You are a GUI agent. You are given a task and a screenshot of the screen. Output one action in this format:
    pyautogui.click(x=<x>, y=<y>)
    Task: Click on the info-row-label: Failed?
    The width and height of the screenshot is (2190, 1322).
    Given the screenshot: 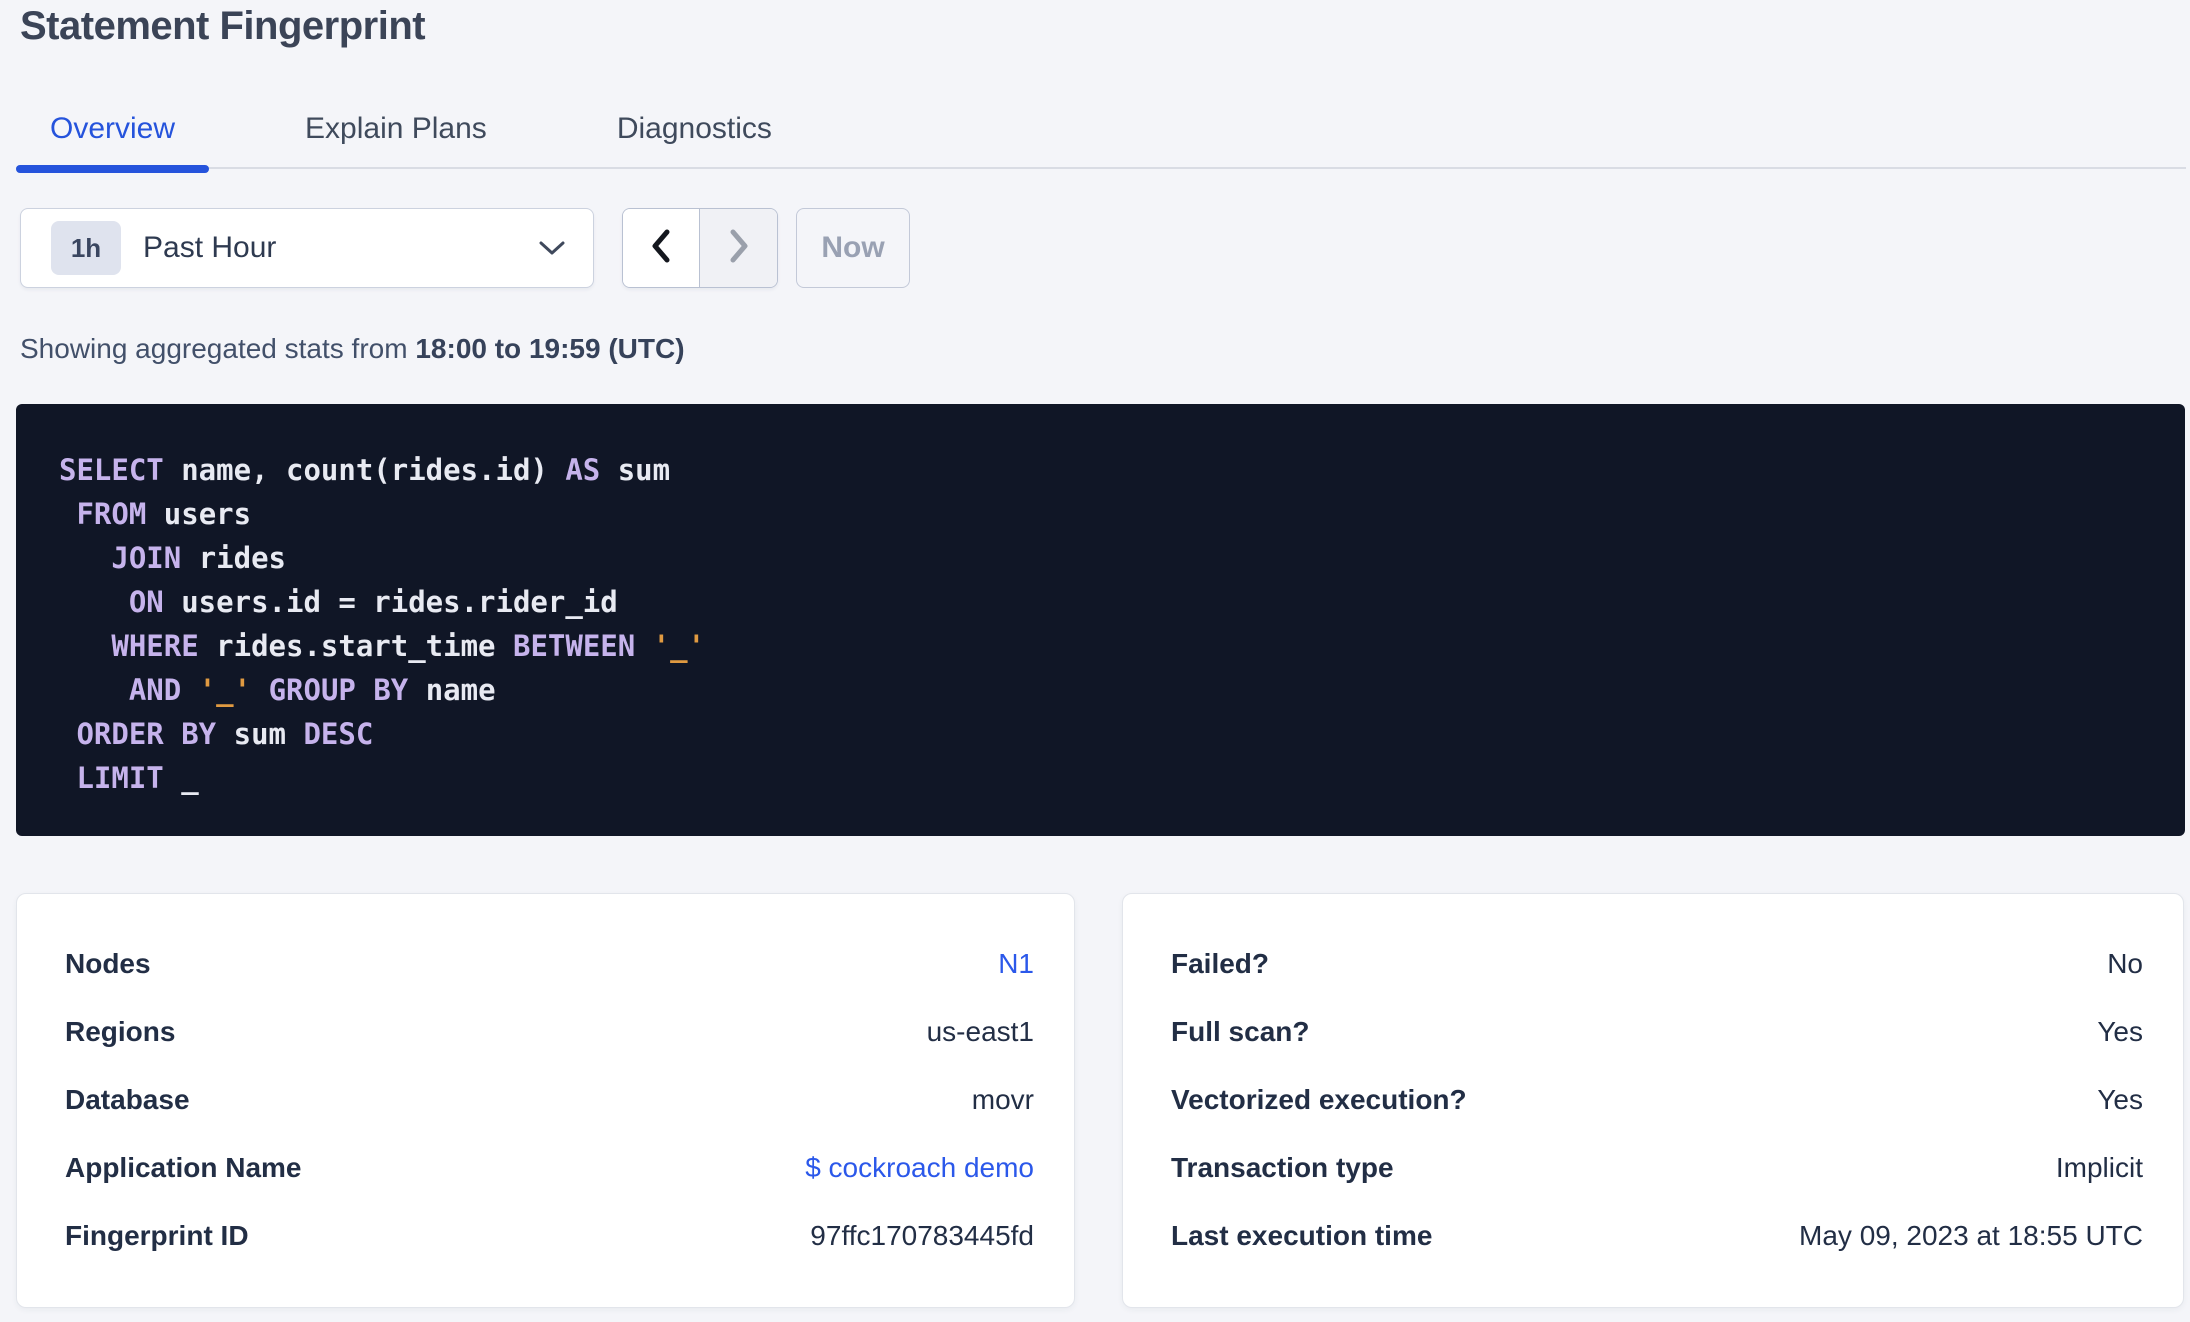 What is the action you would take?
    pyautogui.click(x=1220, y=963)
    